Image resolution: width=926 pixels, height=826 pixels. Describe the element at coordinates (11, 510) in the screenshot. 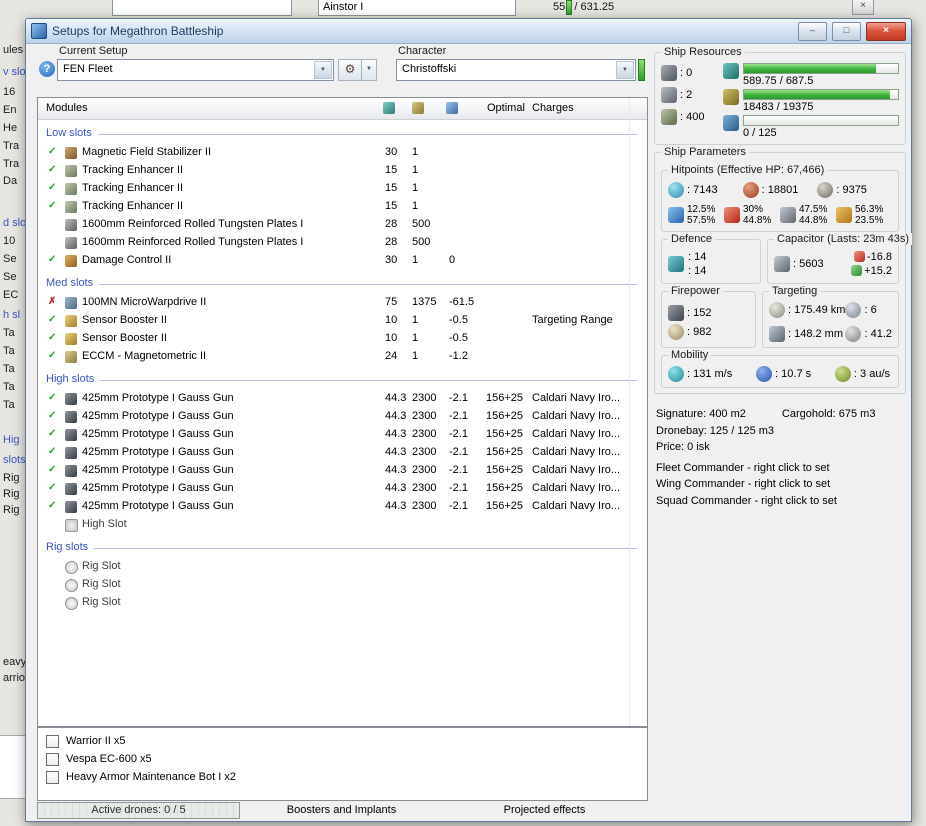

I see `background-fragment: Rig` at that location.